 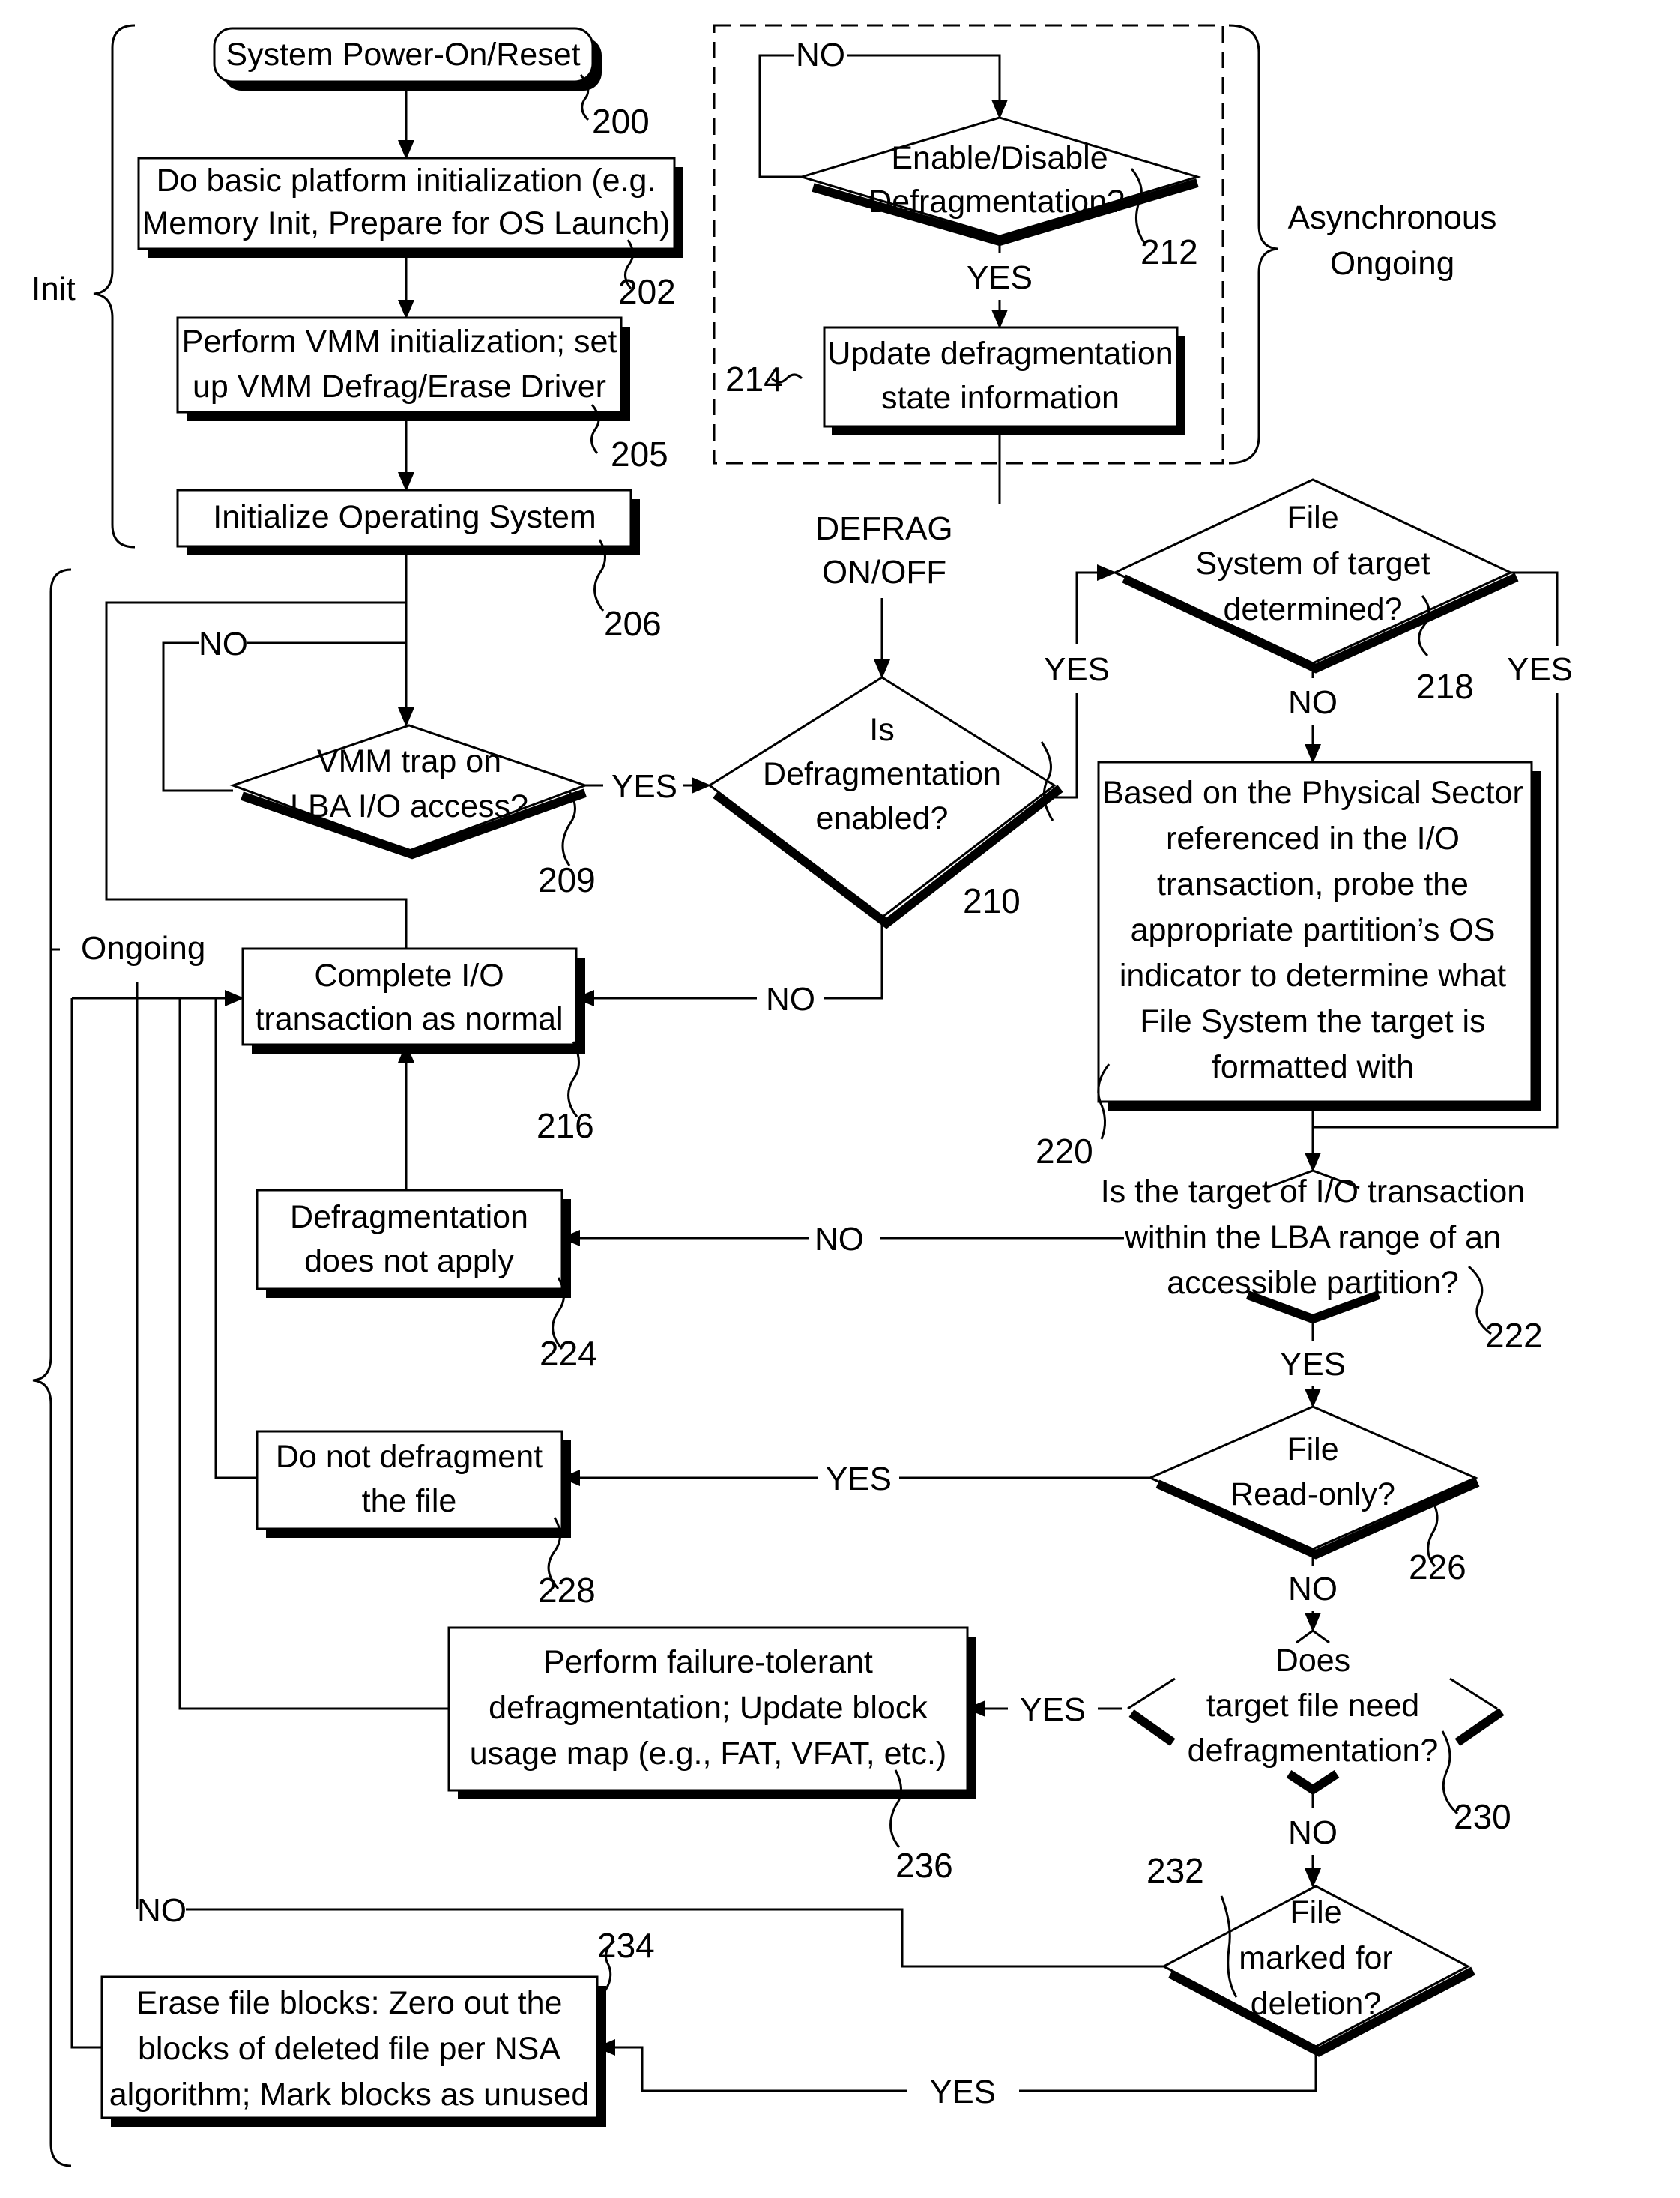 I want to click on defrag-signal-label-1: DEFRAG, so click(x=883, y=528).